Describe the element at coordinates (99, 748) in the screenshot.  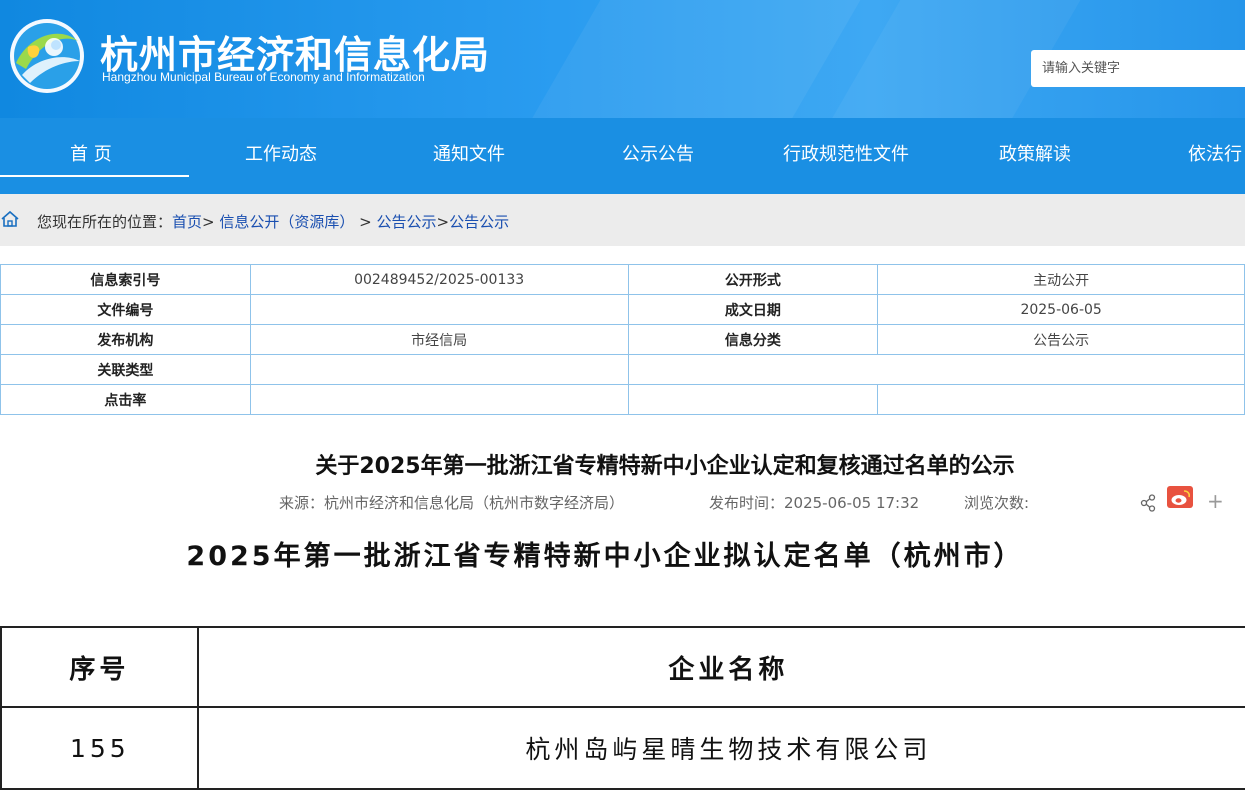
I see `row-number: 155` at that location.